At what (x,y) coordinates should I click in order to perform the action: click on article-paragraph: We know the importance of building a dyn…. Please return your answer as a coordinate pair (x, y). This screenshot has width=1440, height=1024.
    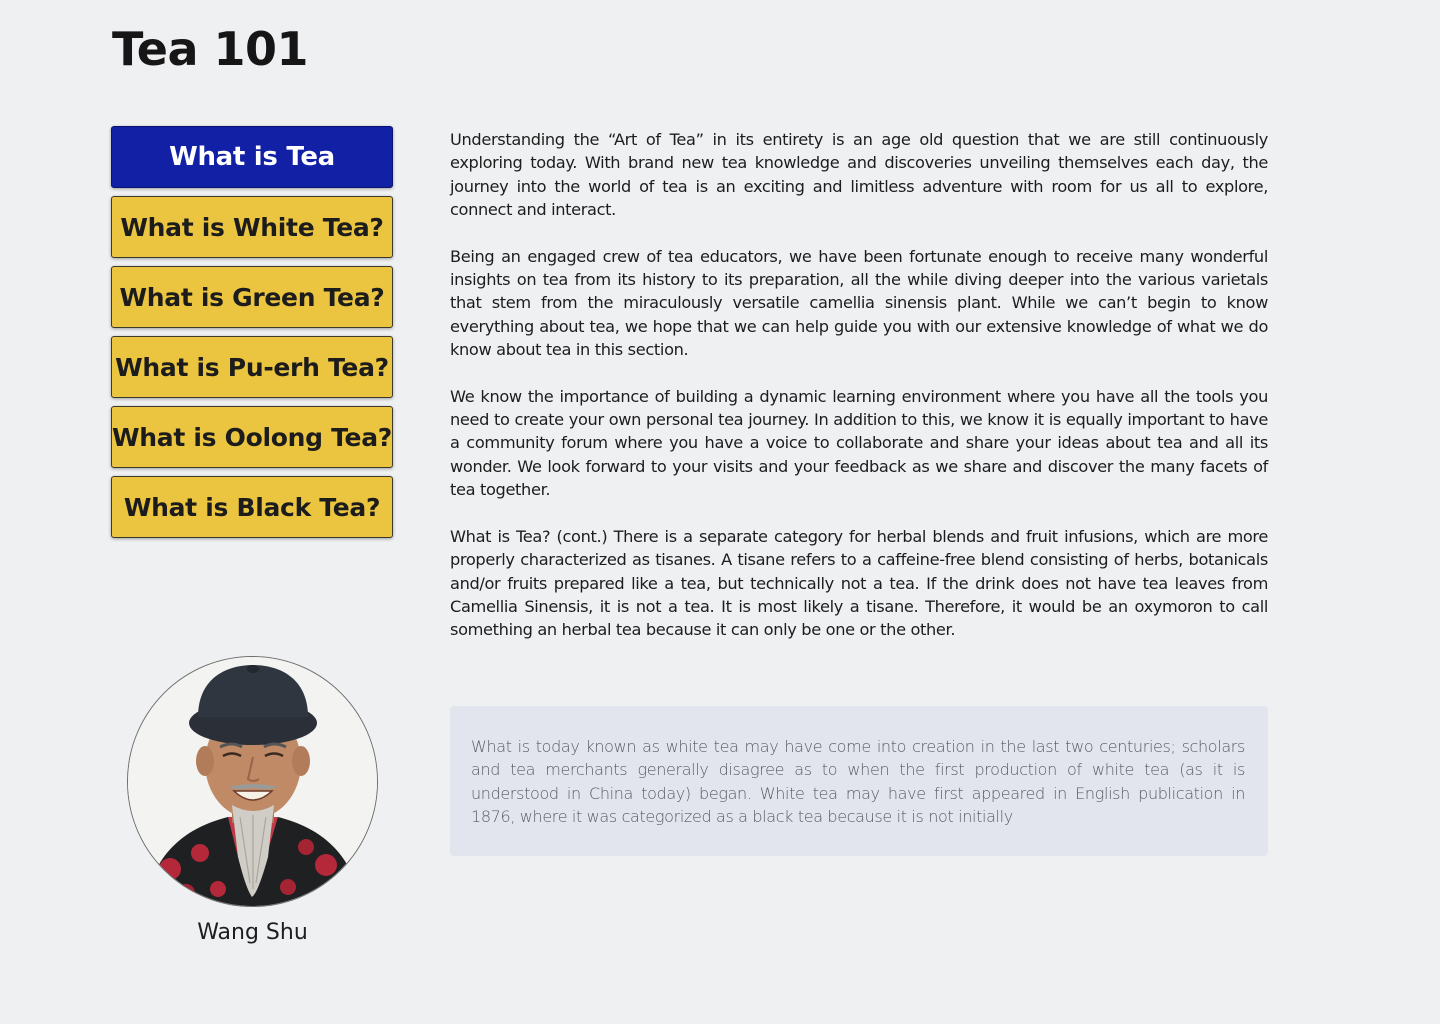
    Looking at the image, I should click on (859, 443).